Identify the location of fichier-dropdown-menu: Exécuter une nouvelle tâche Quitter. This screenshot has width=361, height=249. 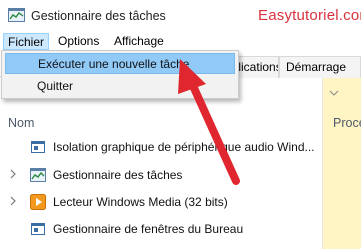
(120, 74).